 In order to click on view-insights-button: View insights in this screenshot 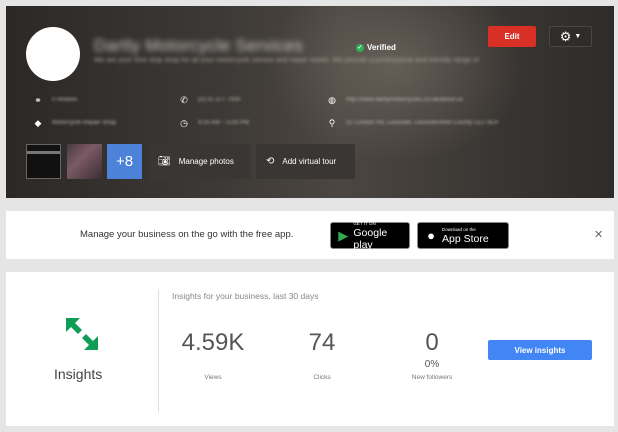, I will do `click(540, 350)`.